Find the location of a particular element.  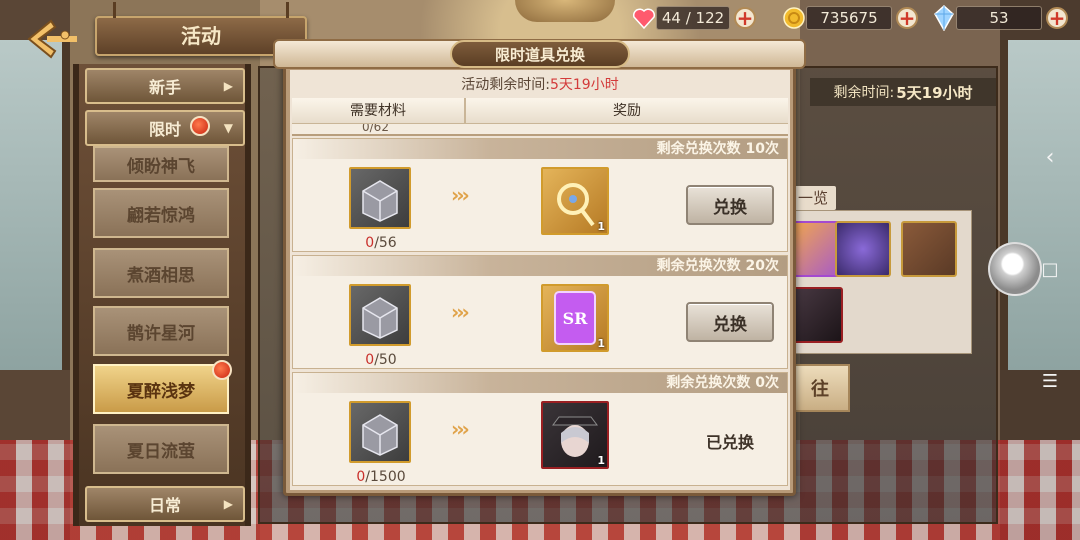

add-gold-button: + is located at coordinates (907, 18).